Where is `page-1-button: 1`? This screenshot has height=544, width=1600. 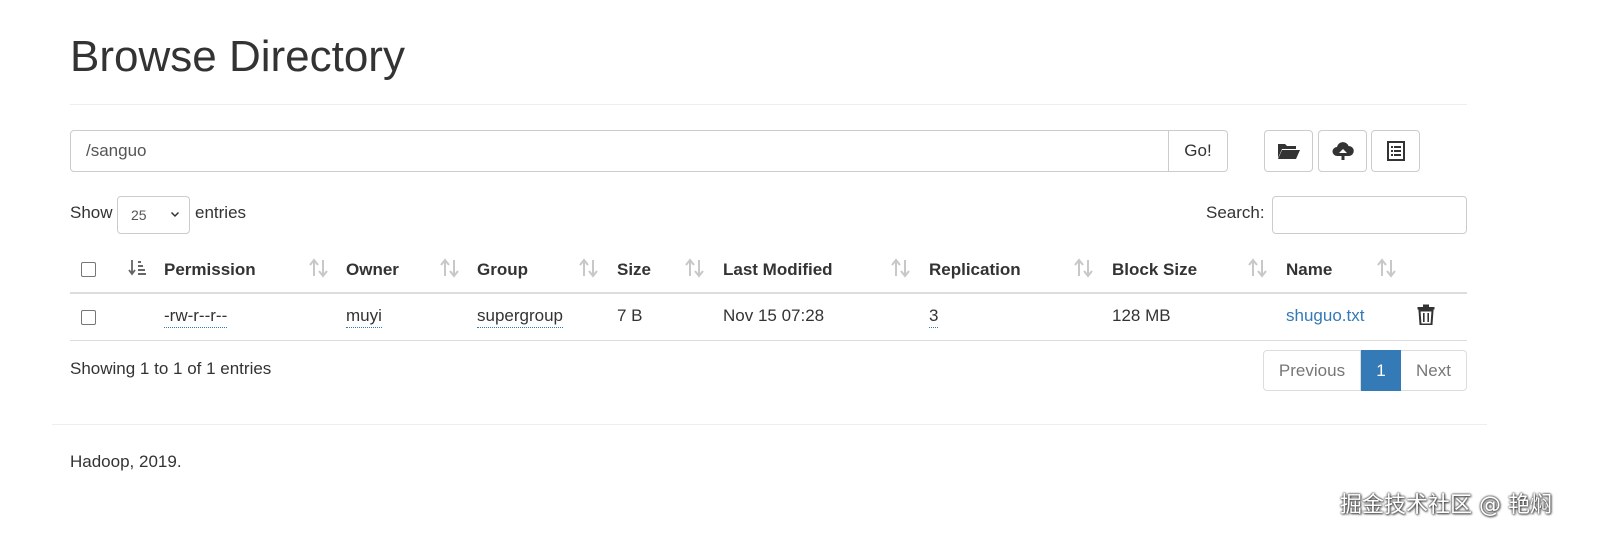 page-1-button: 1 is located at coordinates (1381, 370).